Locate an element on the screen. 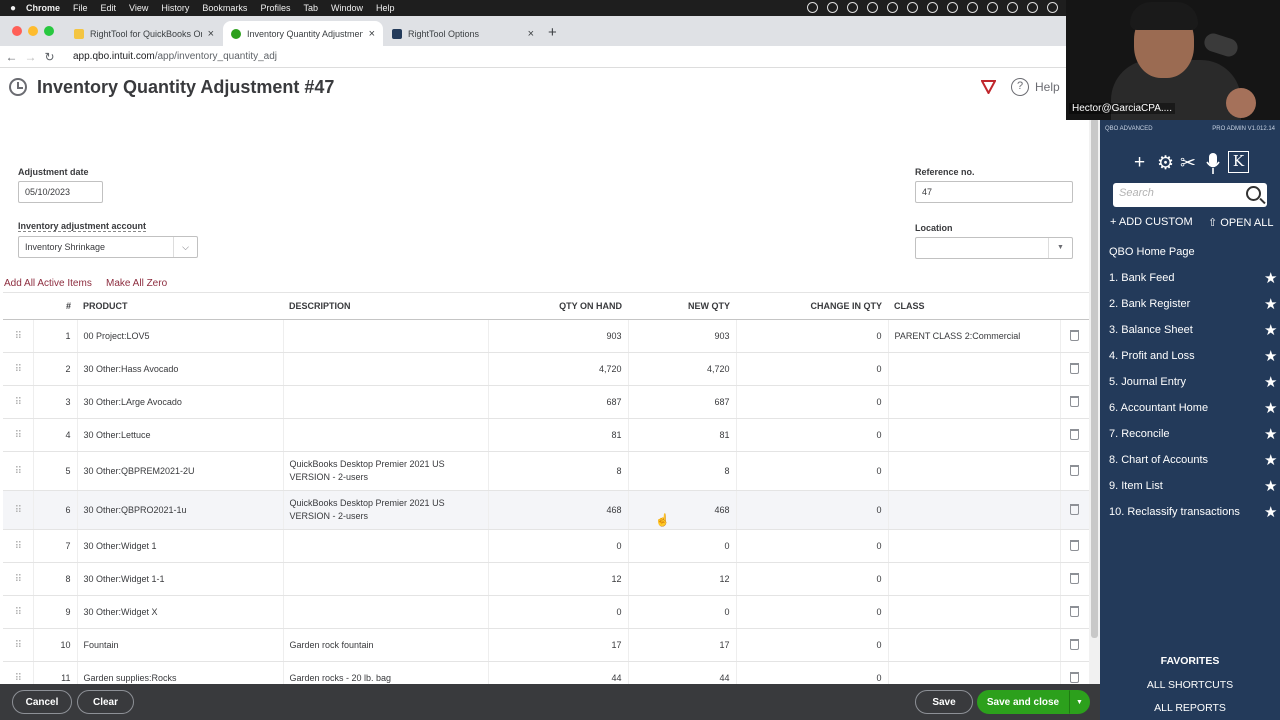 The image size is (1280, 720). menu-window: Window is located at coordinates (347, 8).